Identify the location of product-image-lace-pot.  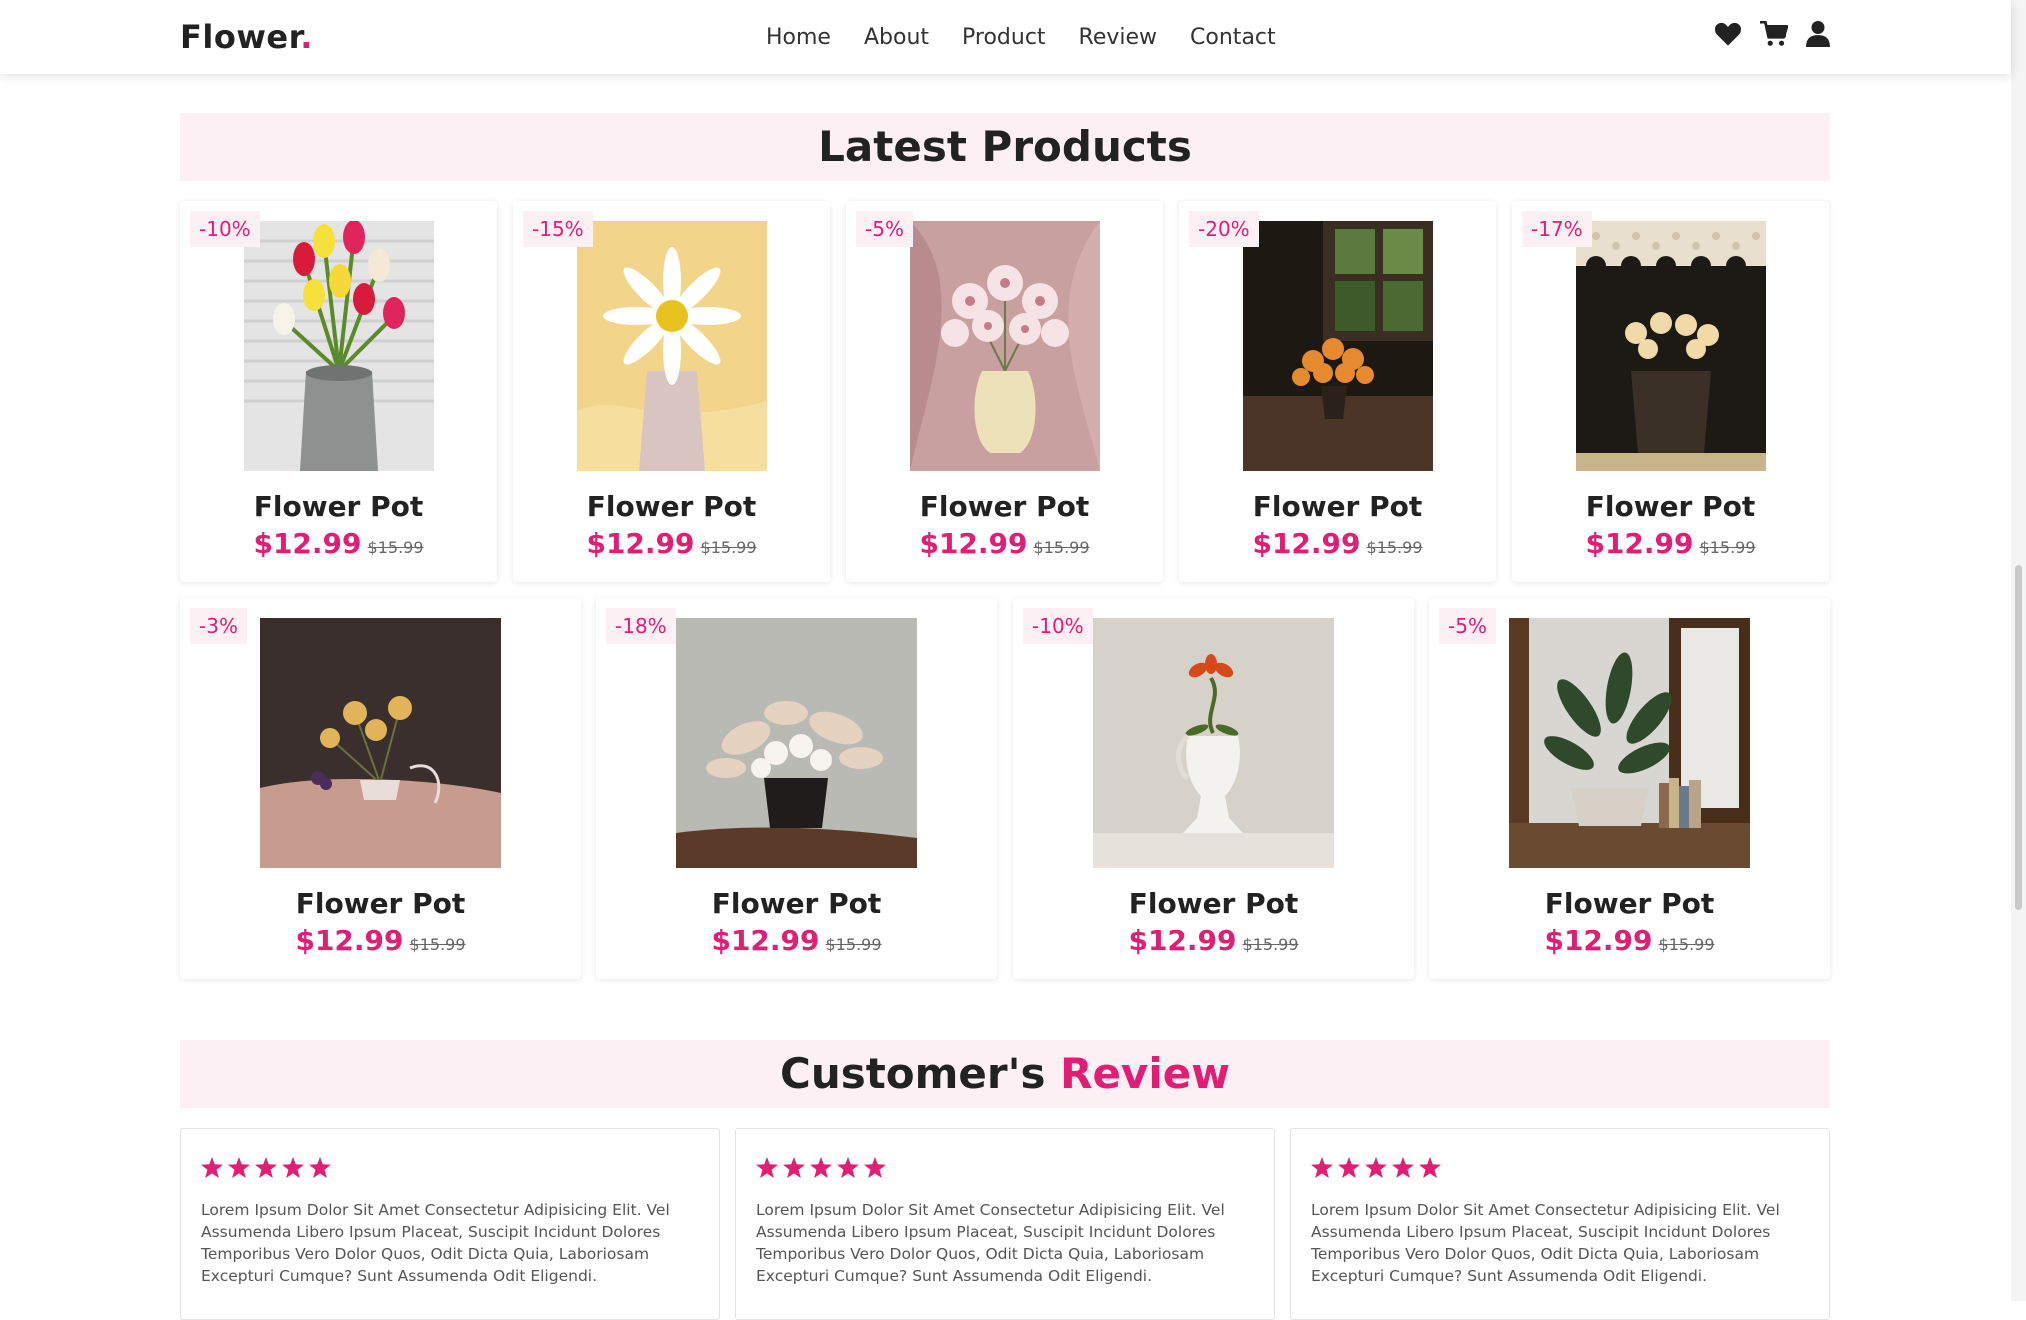
(1671, 346).